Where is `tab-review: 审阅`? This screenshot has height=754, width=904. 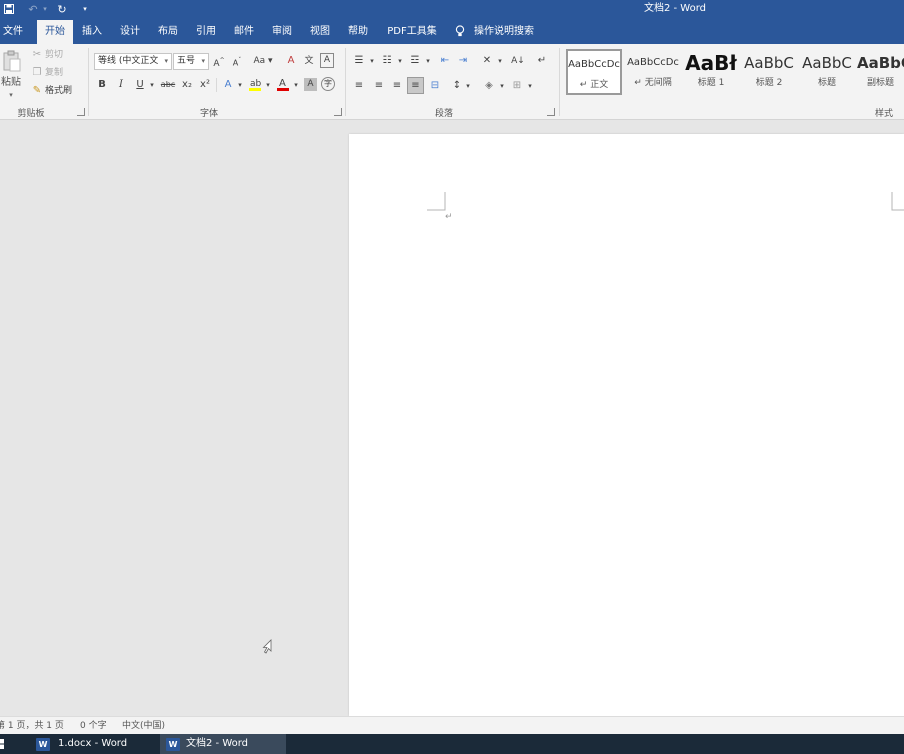
tab-review: 审阅 is located at coordinates (282, 32).